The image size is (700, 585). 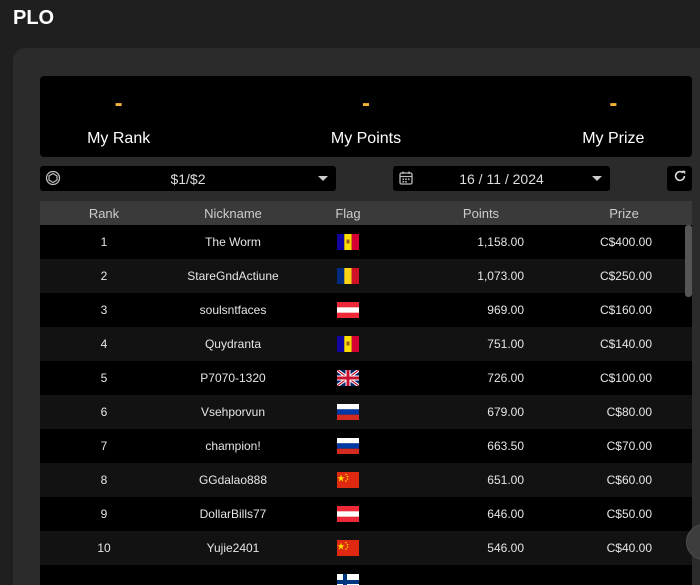 I want to click on cell-nickname: The Worm, so click(x=233, y=242).